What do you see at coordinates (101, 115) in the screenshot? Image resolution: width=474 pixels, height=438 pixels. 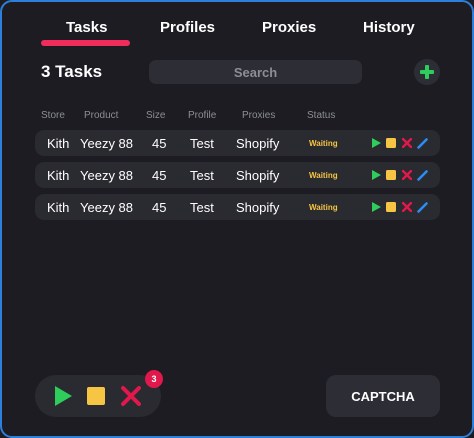 I see `column-header-product: Product` at bounding box center [101, 115].